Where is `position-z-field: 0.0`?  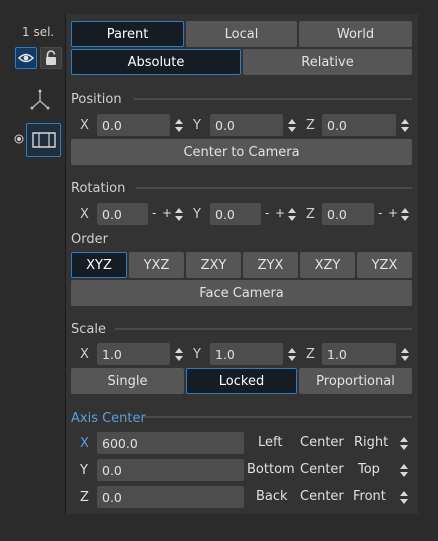 position-z-field: 0.0 is located at coordinates (359, 125).